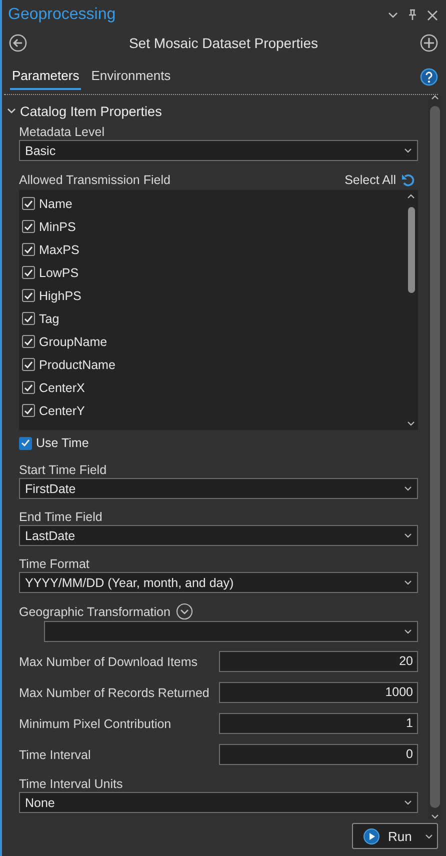 The height and width of the screenshot is (856, 446). I want to click on dropdown: None, so click(218, 802).